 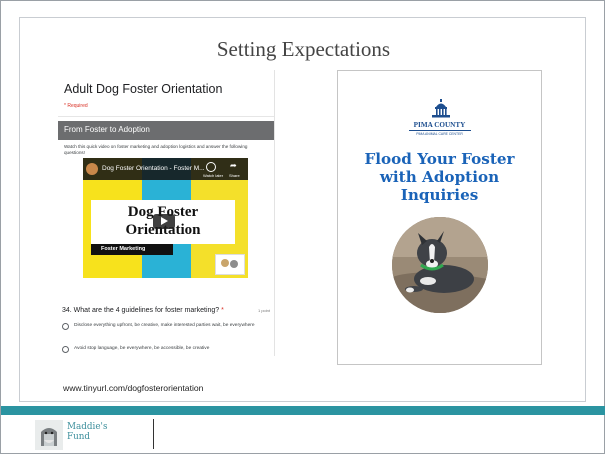 What do you see at coordinates (49, 435) in the screenshot?
I see `schnauzer-logo-icon` at bounding box center [49, 435].